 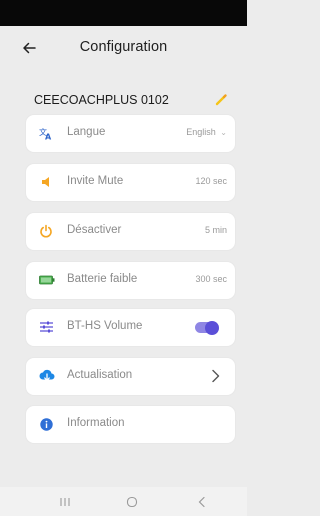 I want to click on system-nav-bar, so click(x=123, y=501).